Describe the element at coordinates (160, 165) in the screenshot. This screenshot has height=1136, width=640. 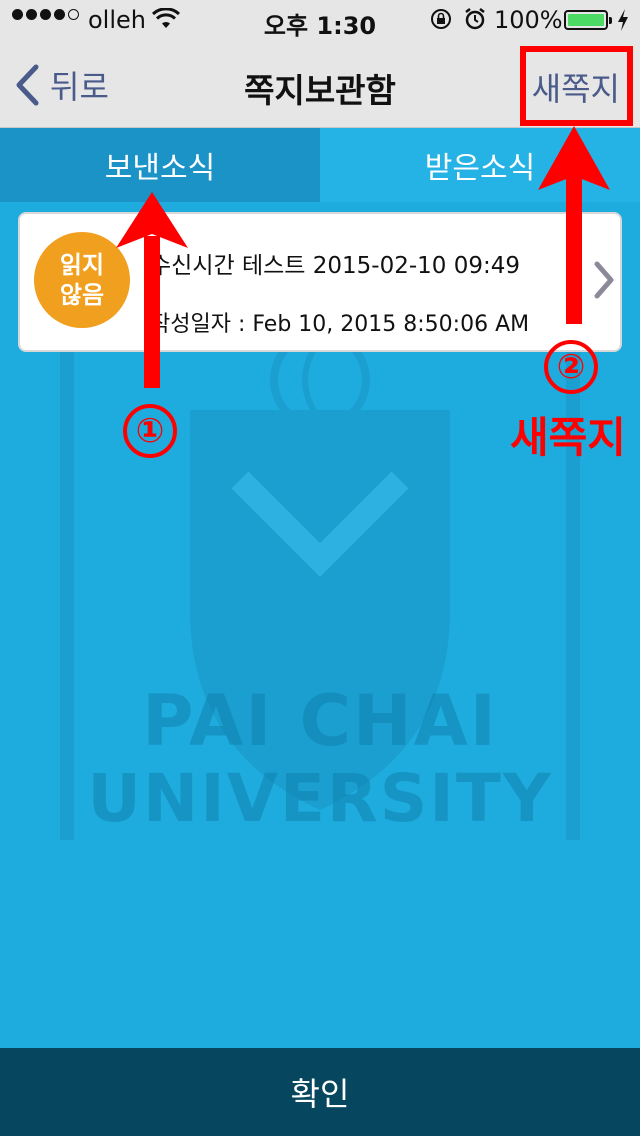
I see `tab-sent: 보낸소식` at that location.